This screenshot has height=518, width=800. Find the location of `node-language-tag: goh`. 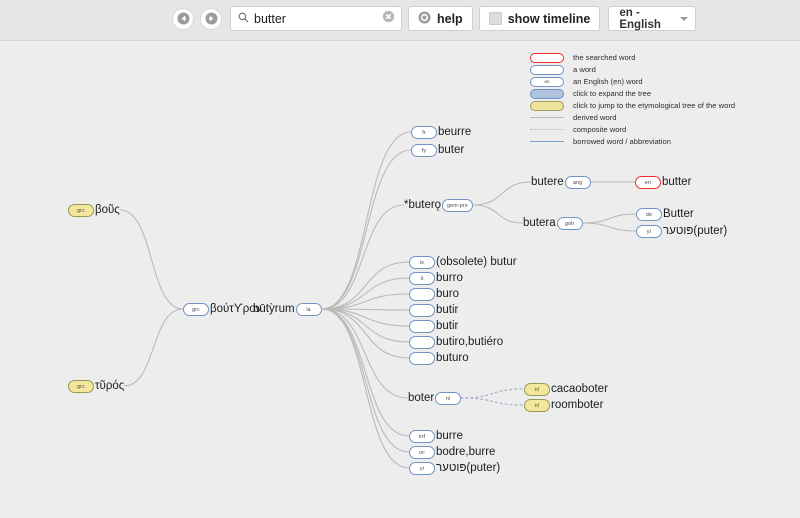

node-language-tag: goh is located at coordinates (569, 223).